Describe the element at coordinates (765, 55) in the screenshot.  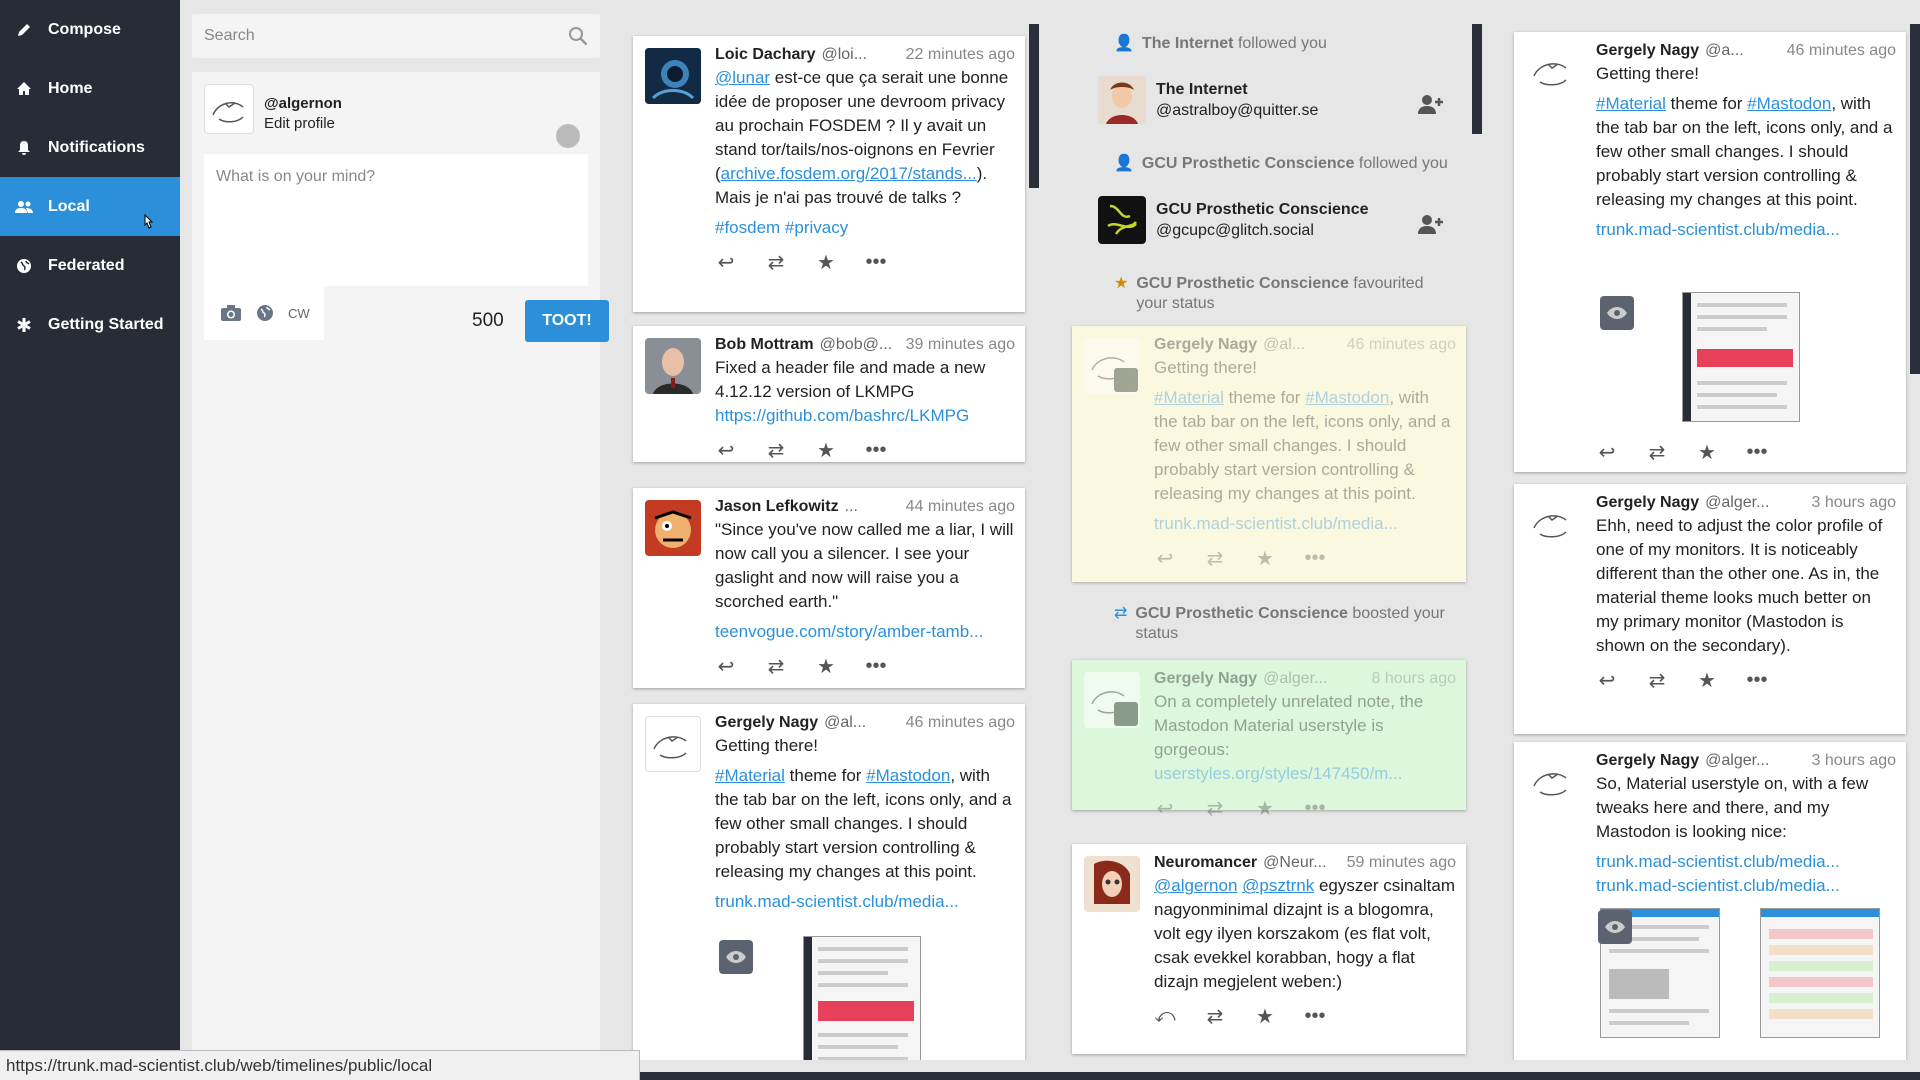
I see `display-name: Loic Dachary` at that location.